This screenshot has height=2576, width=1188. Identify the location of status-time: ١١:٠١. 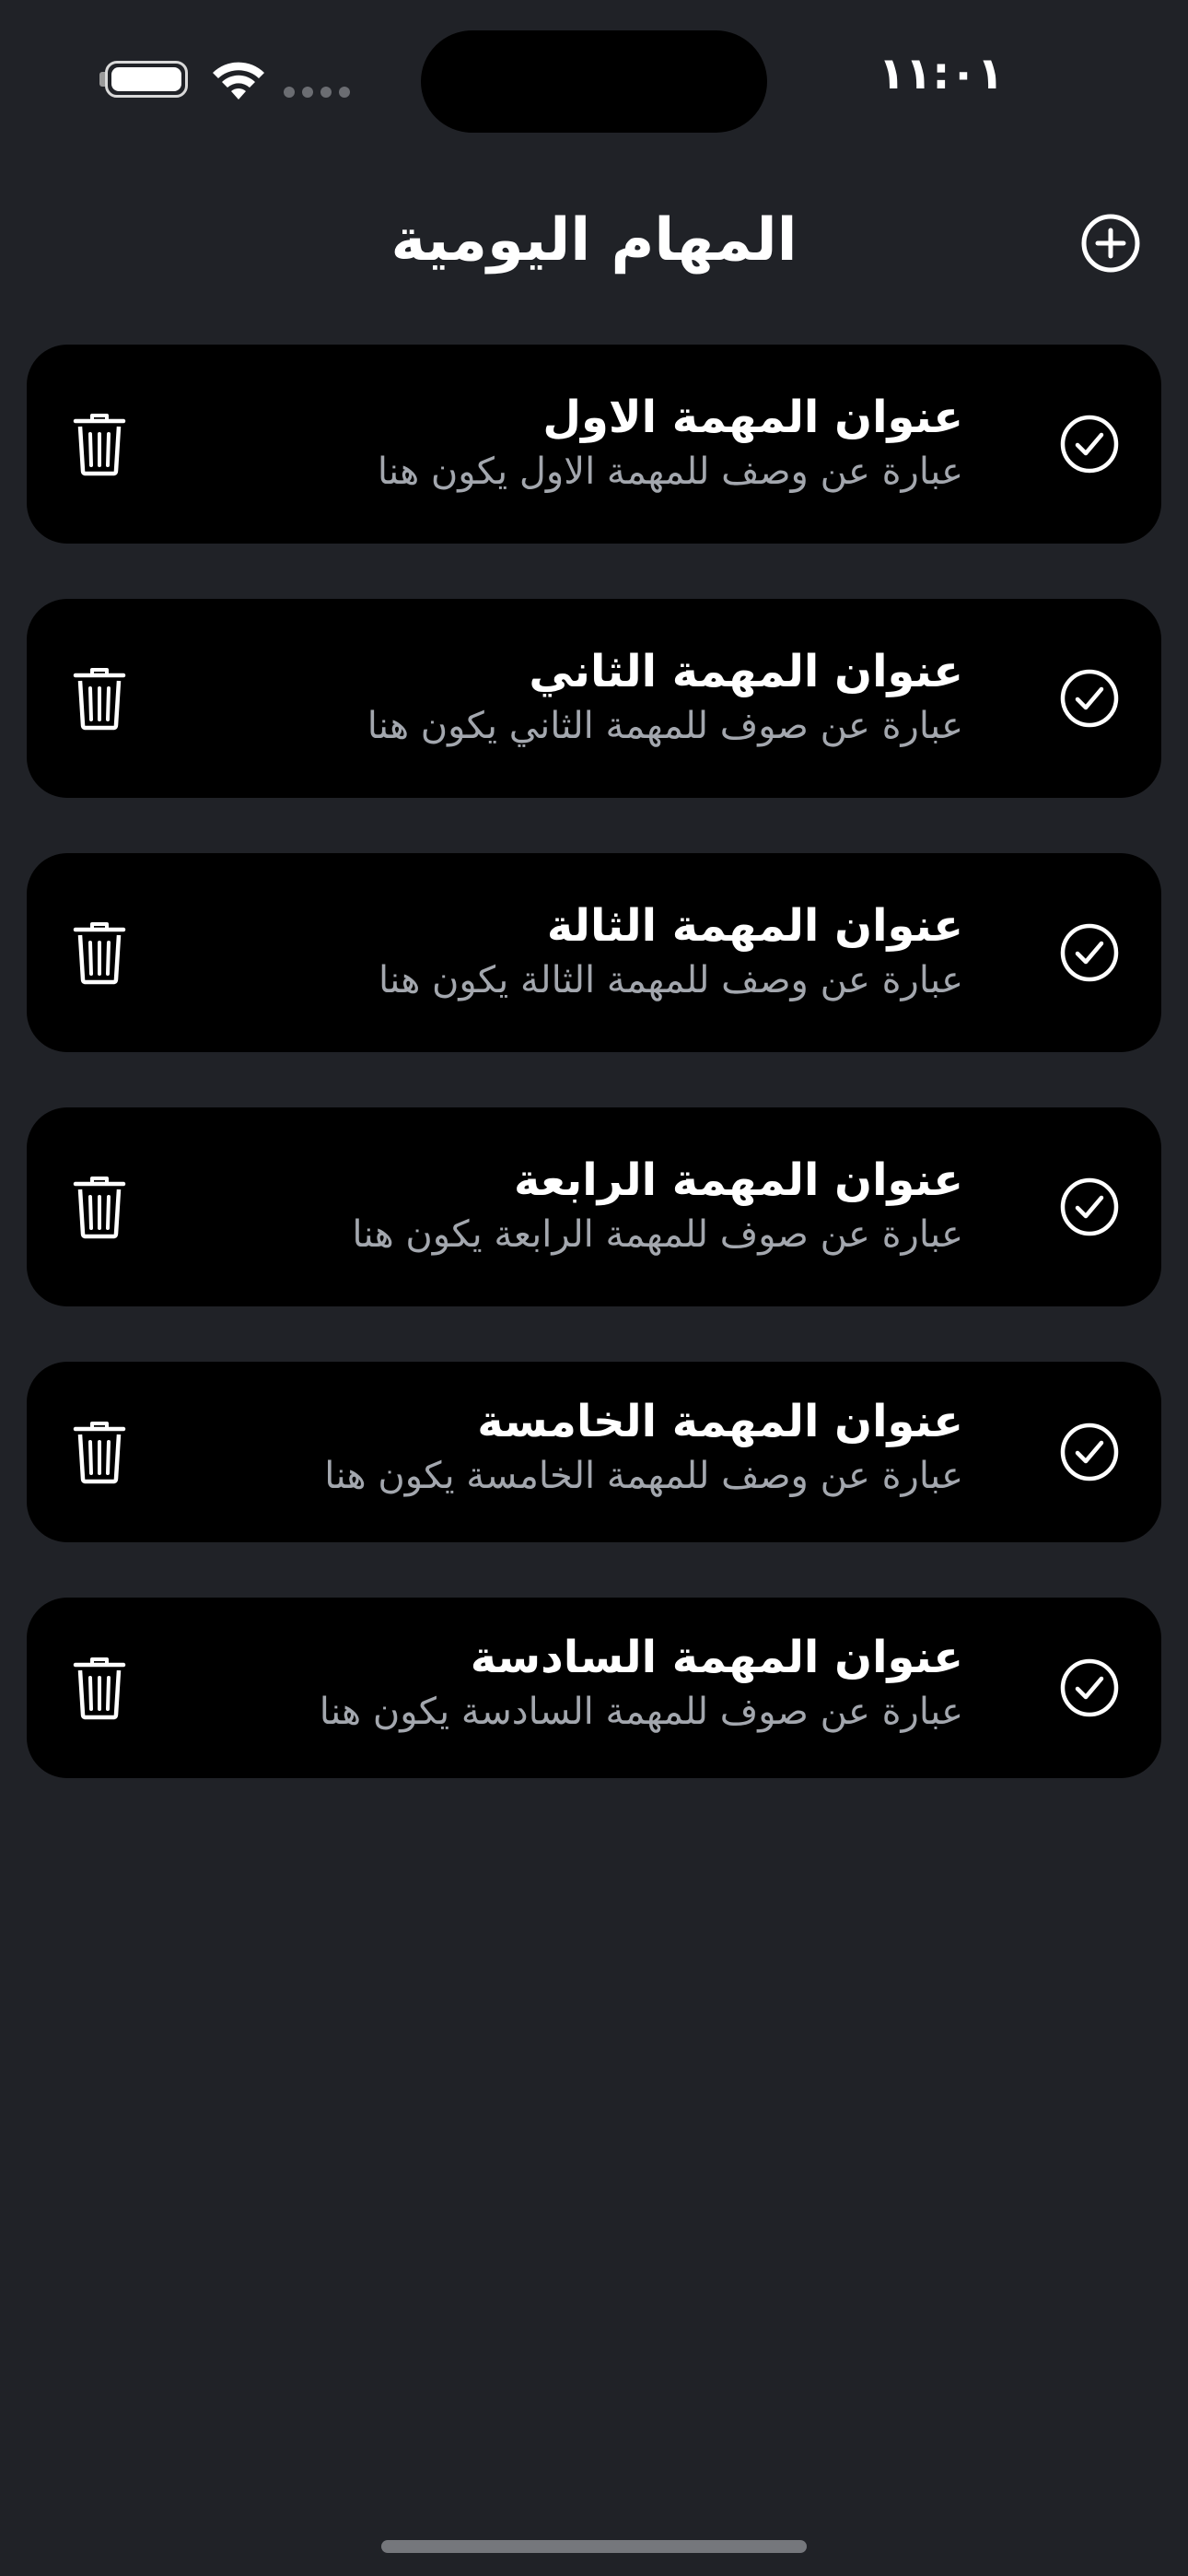
(941, 74).